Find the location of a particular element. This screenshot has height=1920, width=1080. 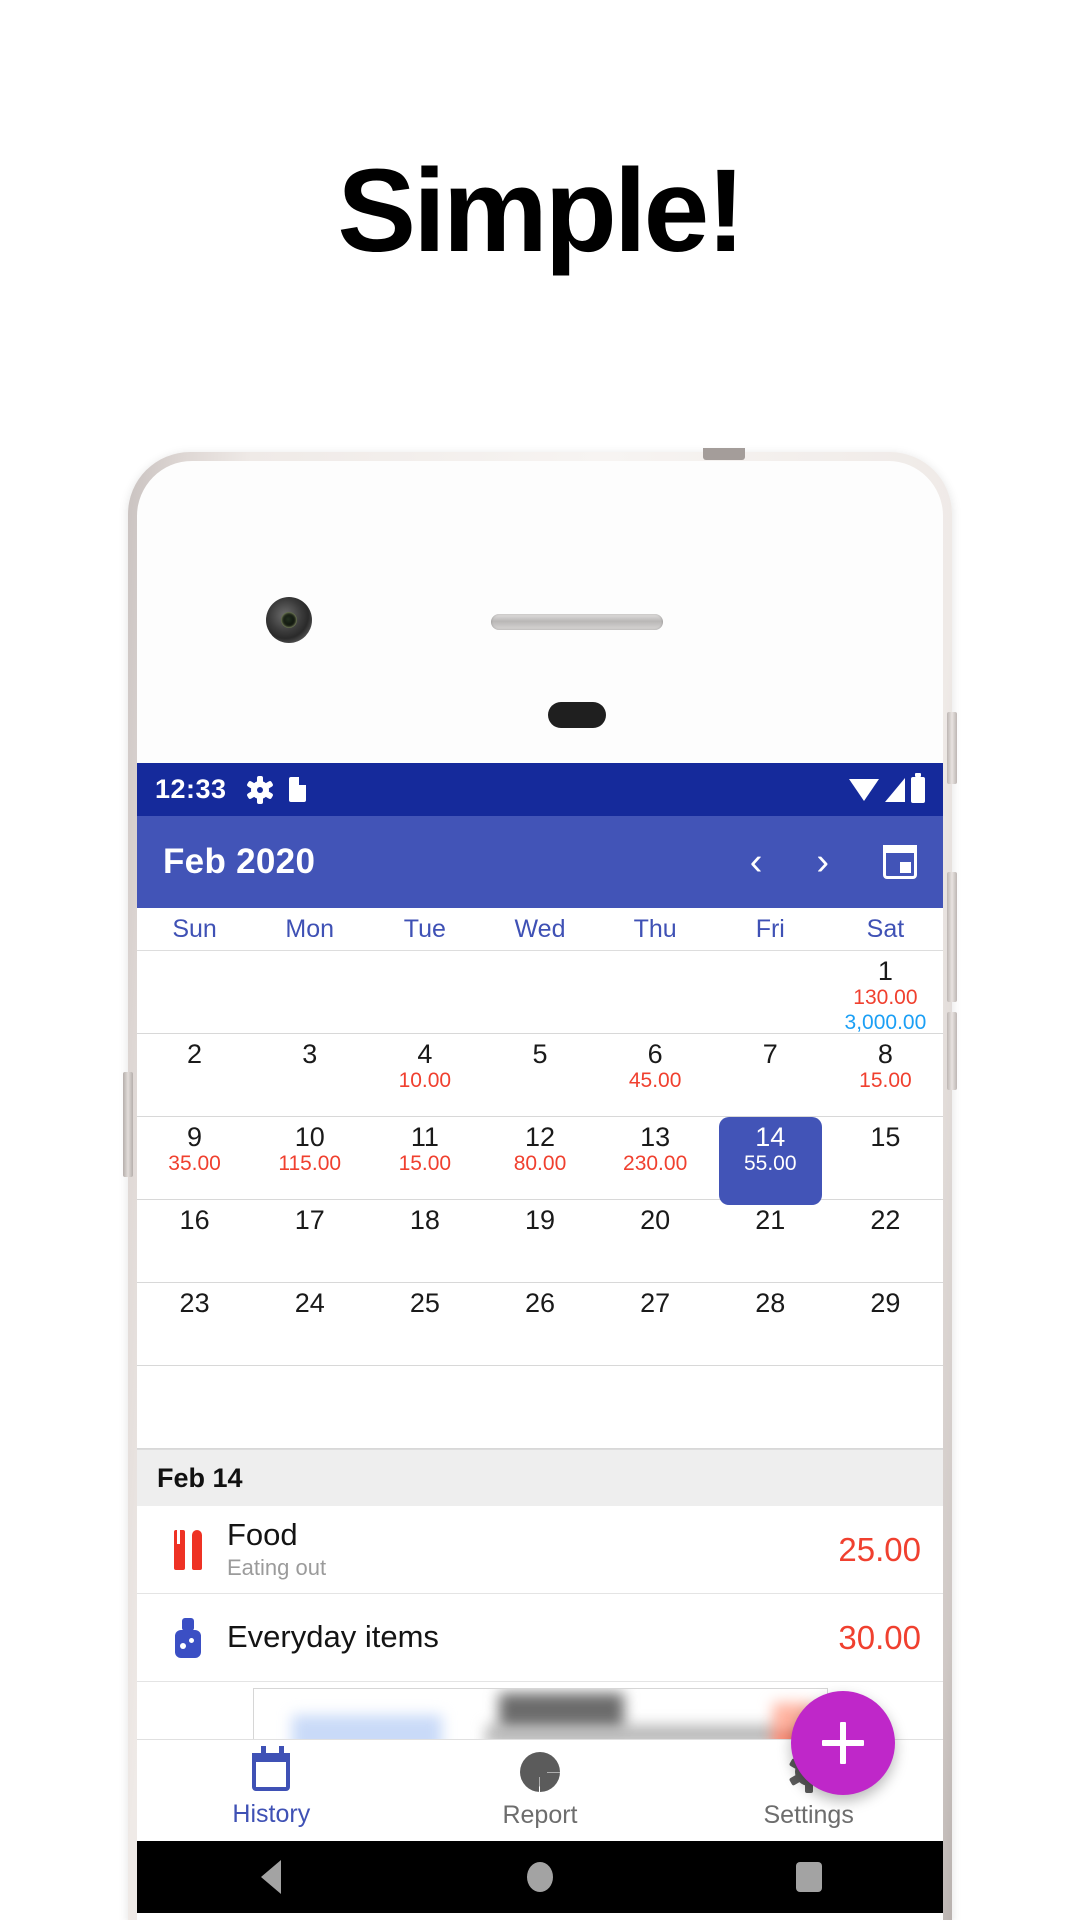

calendar-week-row: 1 130.00 3,000.00 is located at coordinates (540, 992).